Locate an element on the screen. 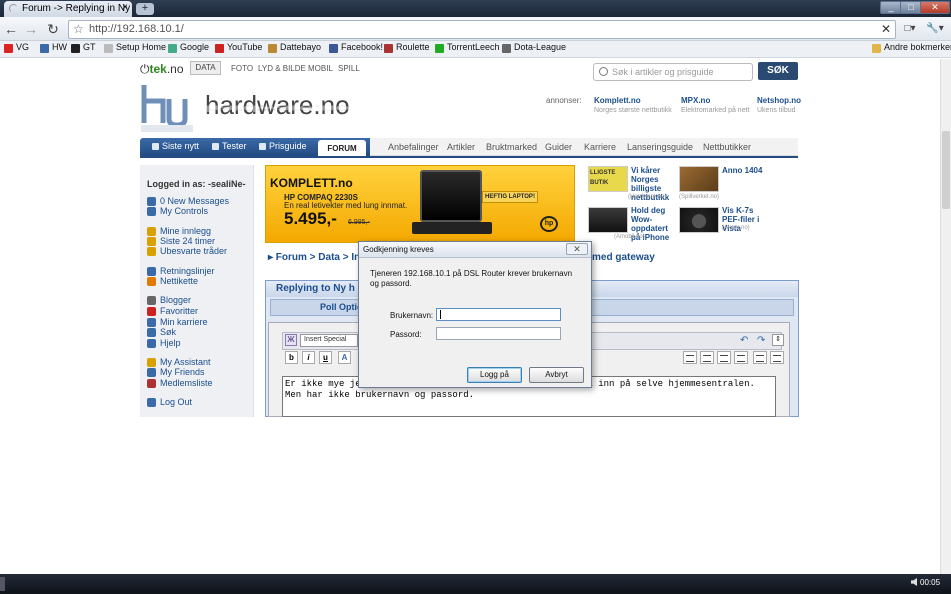  stop-icon: ✕ is located at coordinates (886, 29).